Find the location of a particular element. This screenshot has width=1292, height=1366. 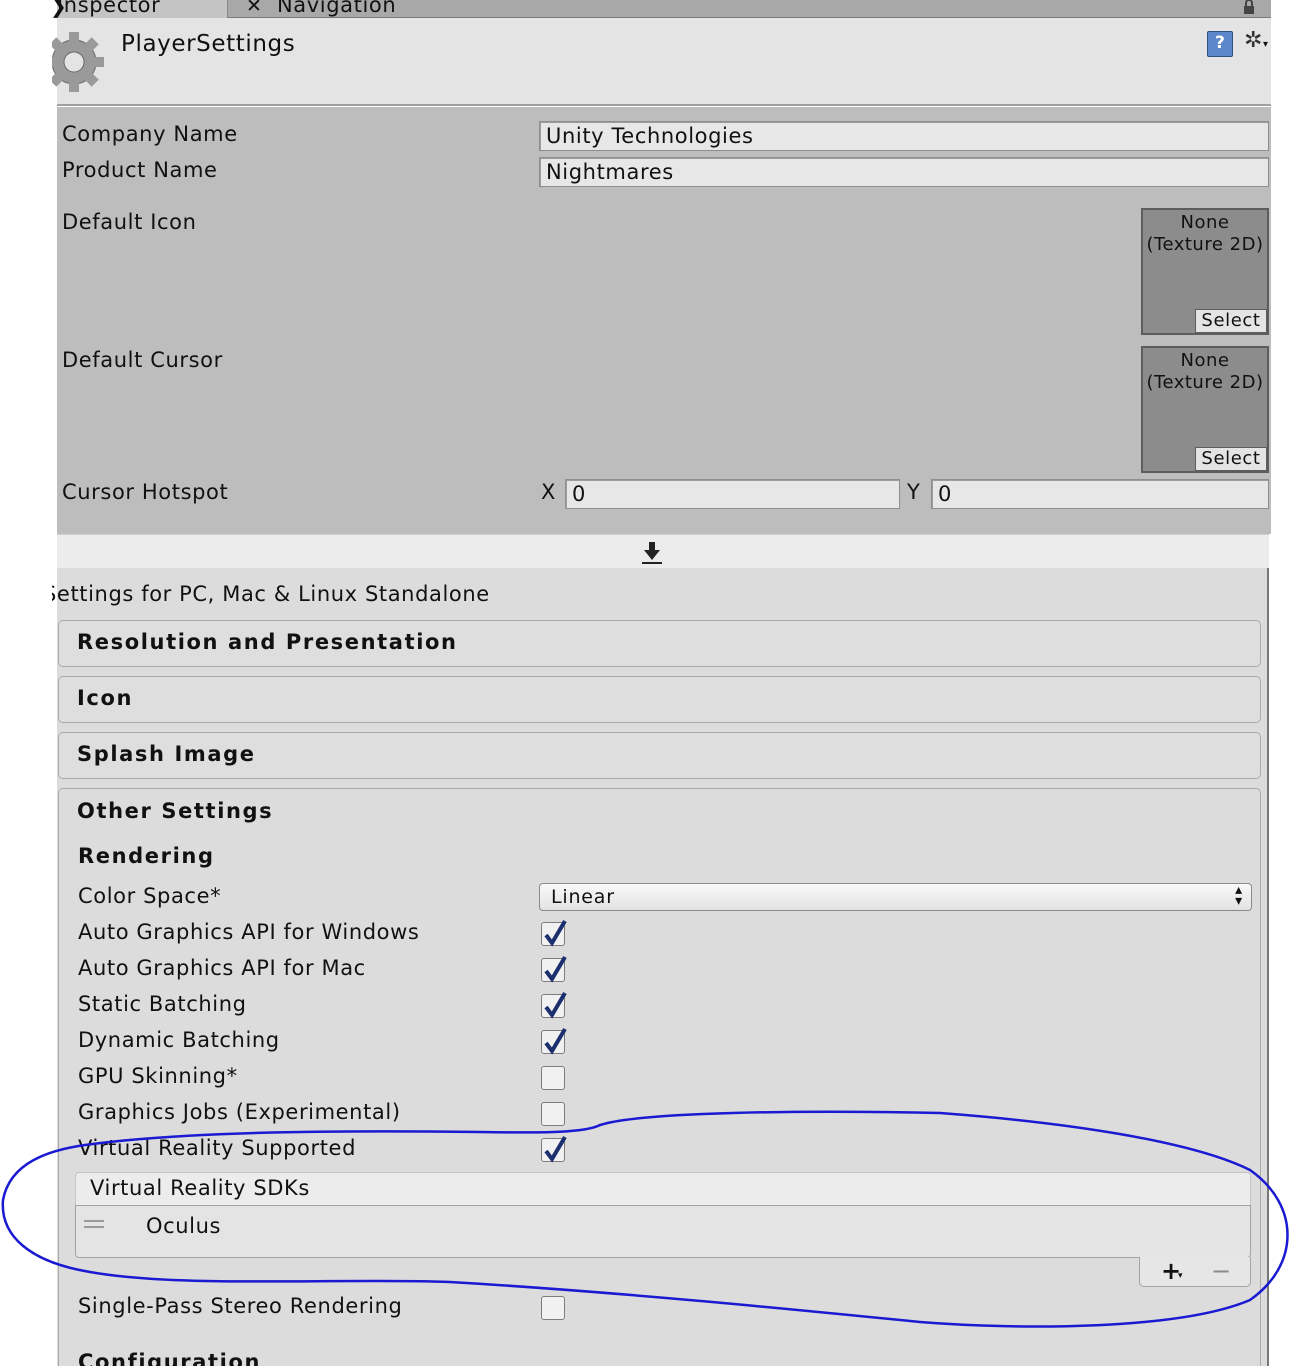

vr-sdk-item-label: Oculus is located at coordinates (184, 1226).